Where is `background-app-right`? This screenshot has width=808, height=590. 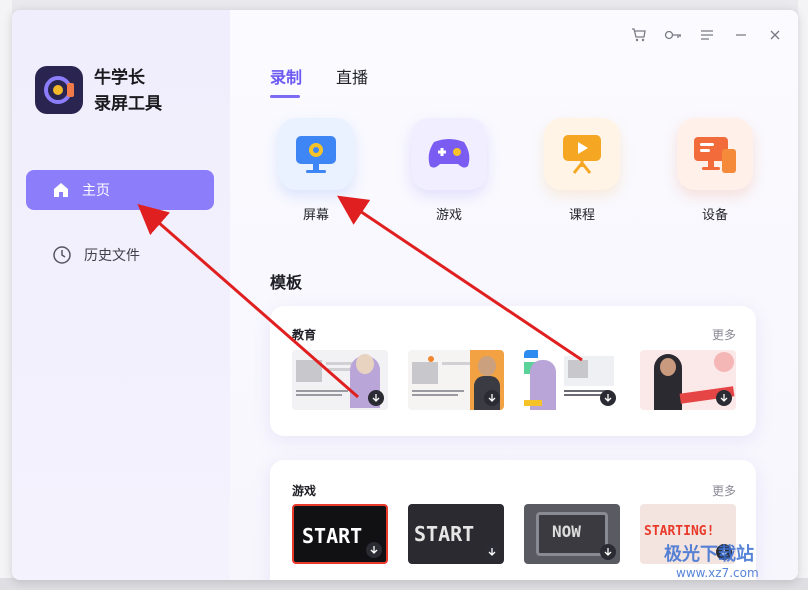 background-app-right is located at coordinates (803, 295).